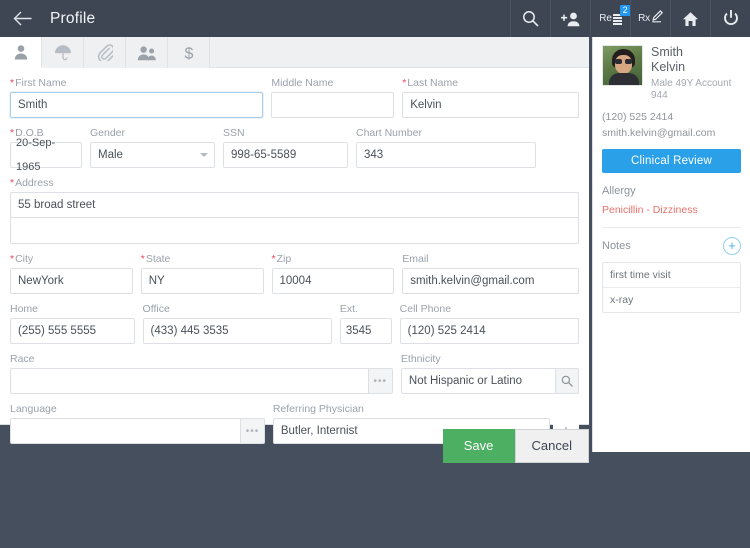  Describe the element at coordinates (671, 275) in the screenshot. I see `list-item: first time visit` at that location.